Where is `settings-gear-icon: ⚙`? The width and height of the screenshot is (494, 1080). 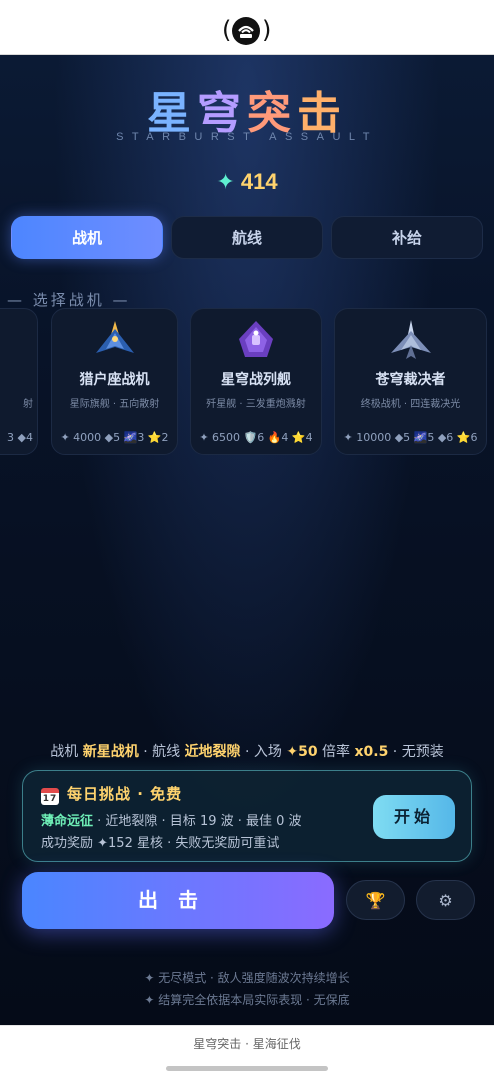
settings-gear-icon: ⚙ is located at coordinates (445, 900).